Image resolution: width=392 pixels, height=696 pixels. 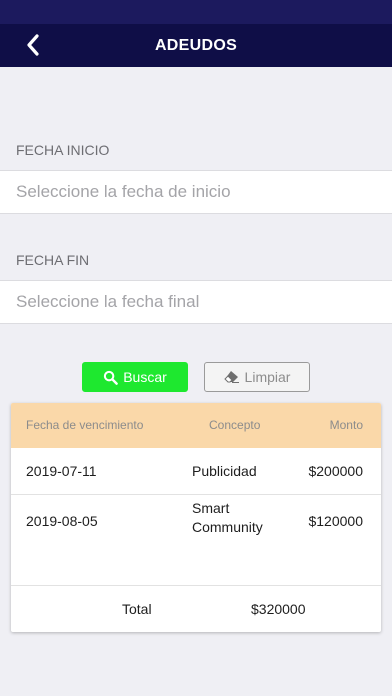 What do you see at coordinates (231, 377) in the screenshot?
I see `eraser-icon` at bounding box center [231, 377].